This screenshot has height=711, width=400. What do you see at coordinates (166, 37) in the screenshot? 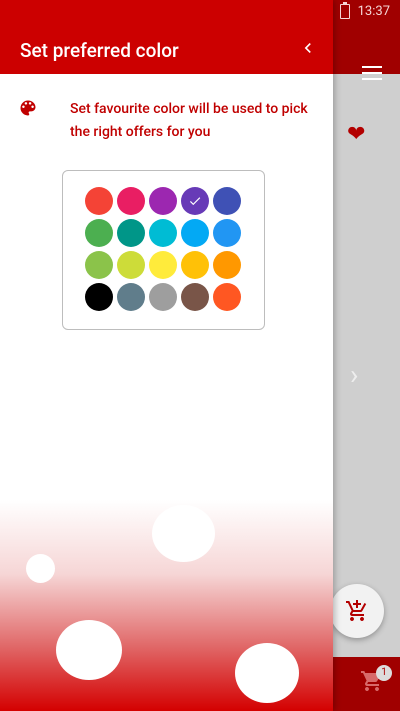
I see `drawer-header: Set preferred color` at bounding box center [166, 37].